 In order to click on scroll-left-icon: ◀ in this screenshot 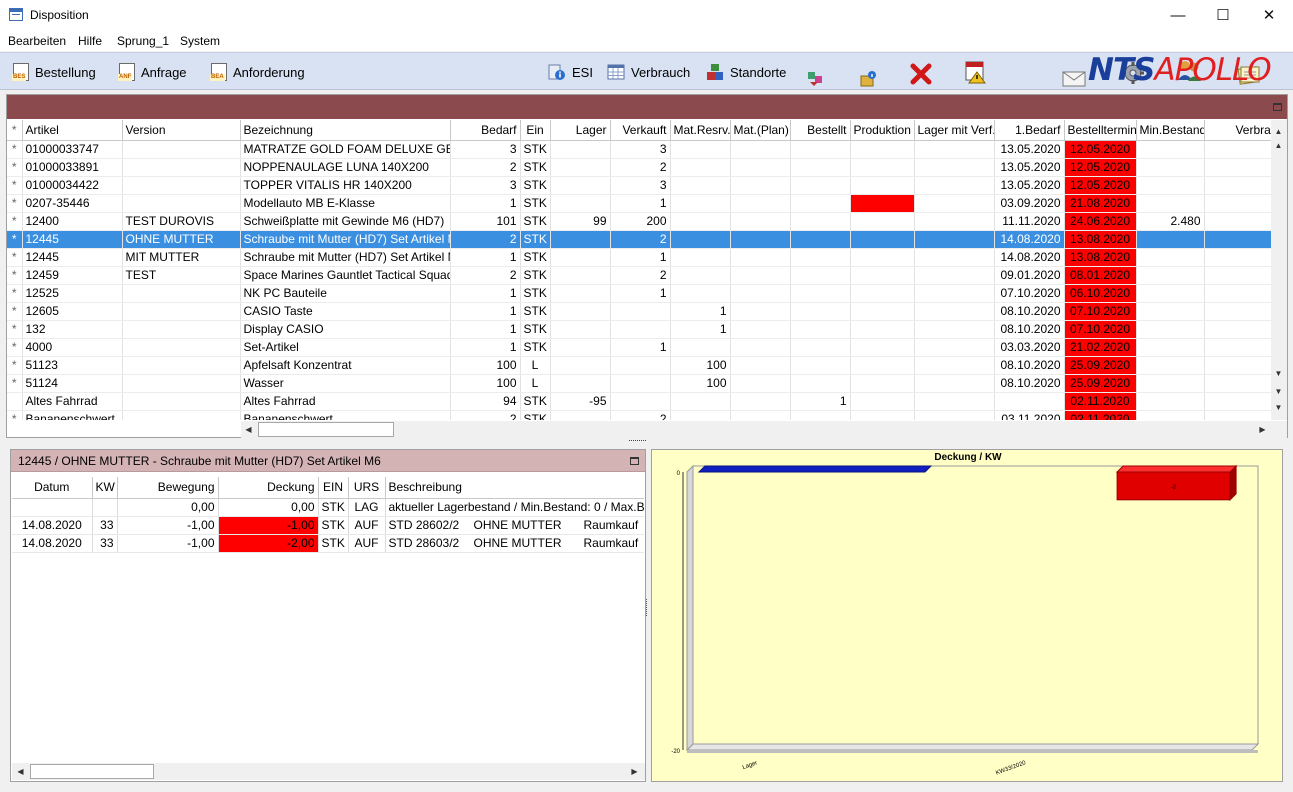, I will do `click(248, 429)`.